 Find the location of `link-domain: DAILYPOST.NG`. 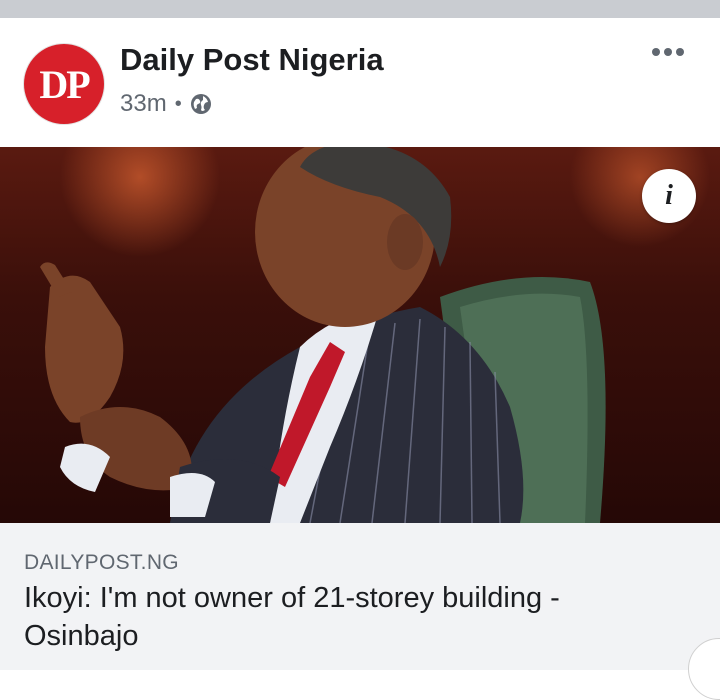

link-domain: DAILYPOST.NG is located at coordinates (101, 562).